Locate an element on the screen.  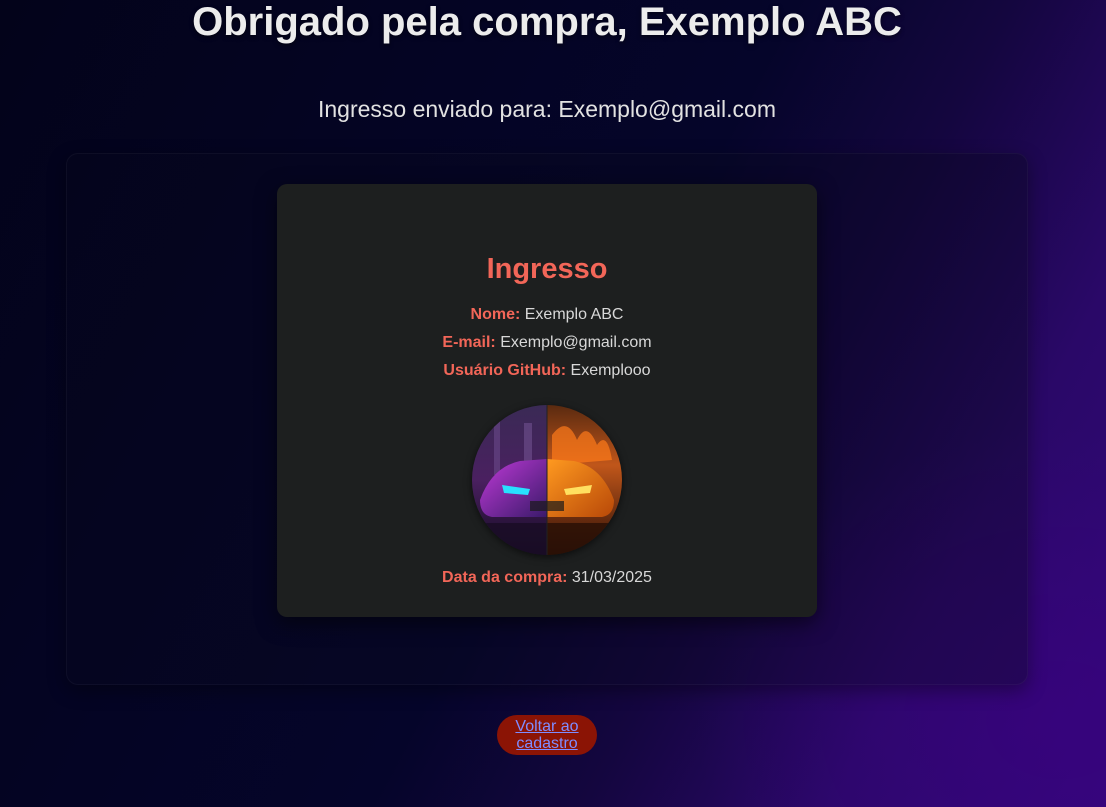
ticket-email-row: E-mail: Exemplo@gmail.com is located at coordinates (547, 343).